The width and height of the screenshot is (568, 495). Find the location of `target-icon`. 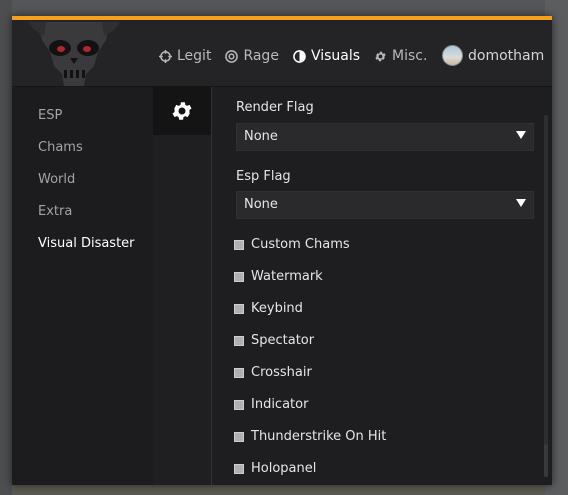

target-icon is located at coordinates (232, 56).